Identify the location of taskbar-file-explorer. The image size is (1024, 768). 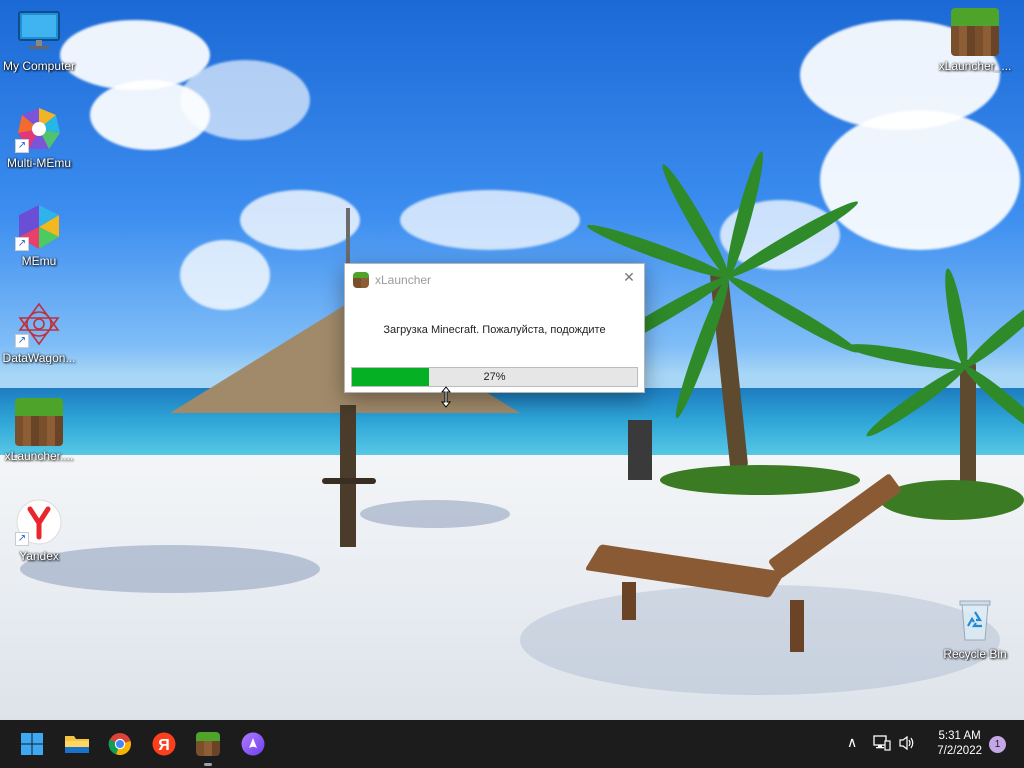
(77, 744).